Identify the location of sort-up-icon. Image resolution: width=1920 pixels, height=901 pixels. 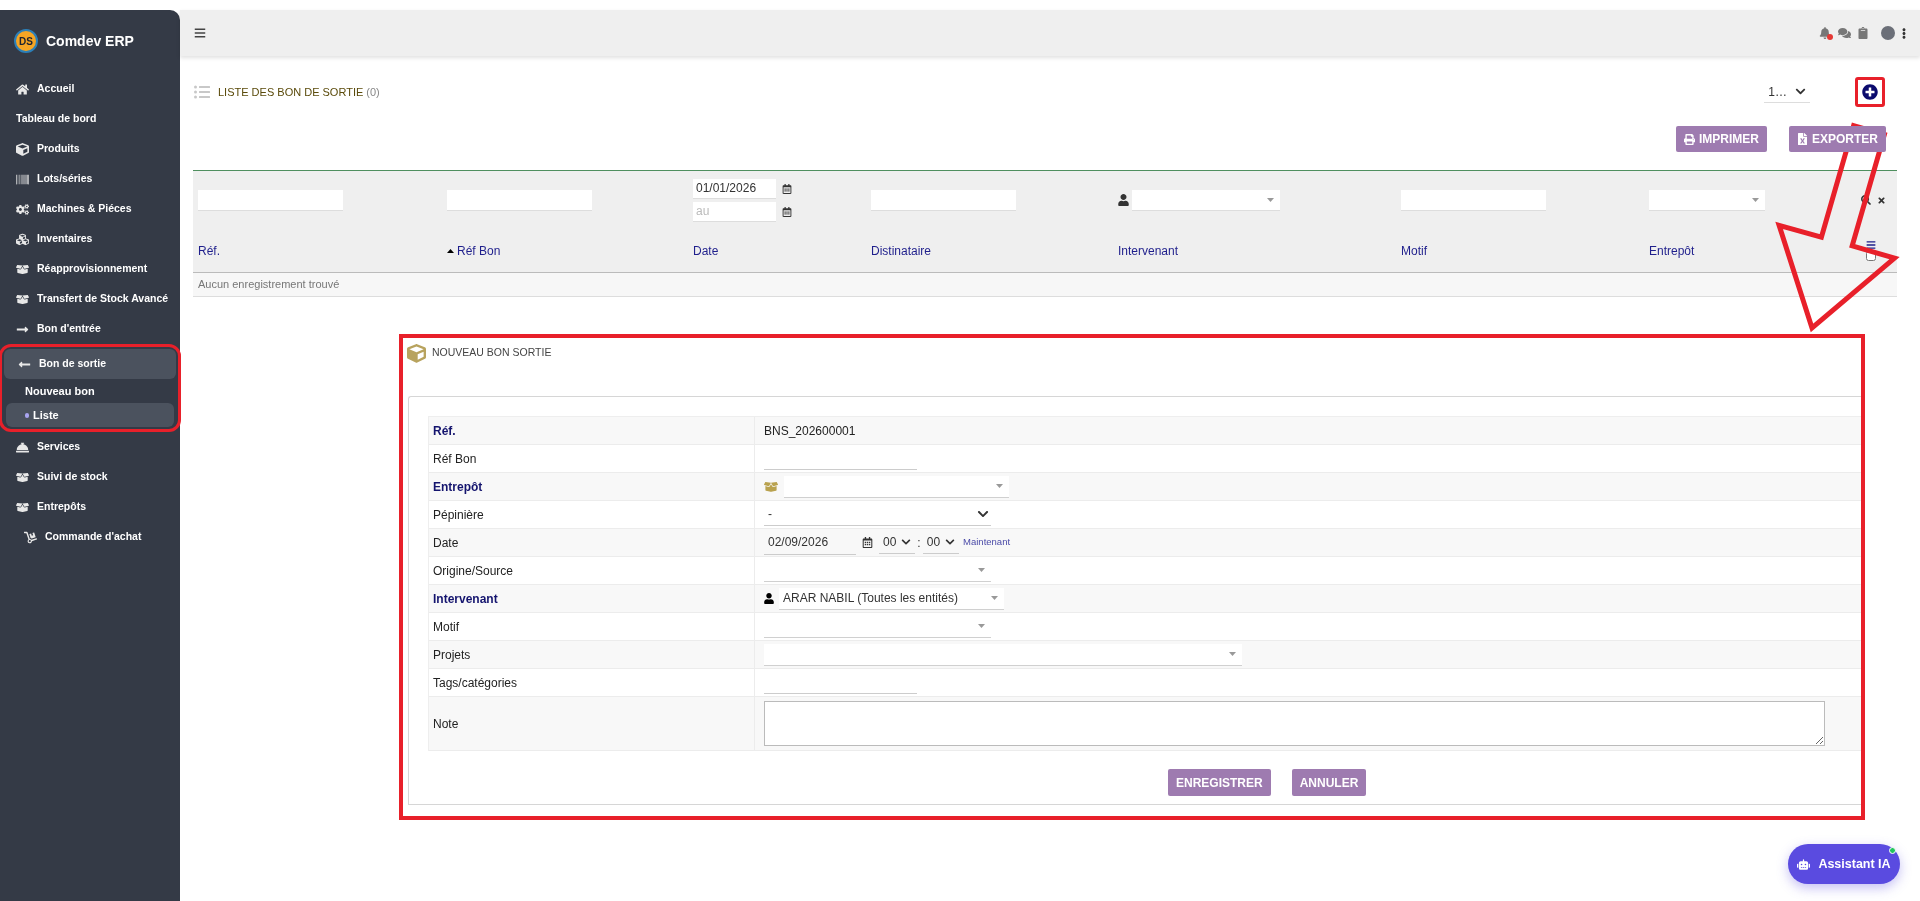
(450, 250).